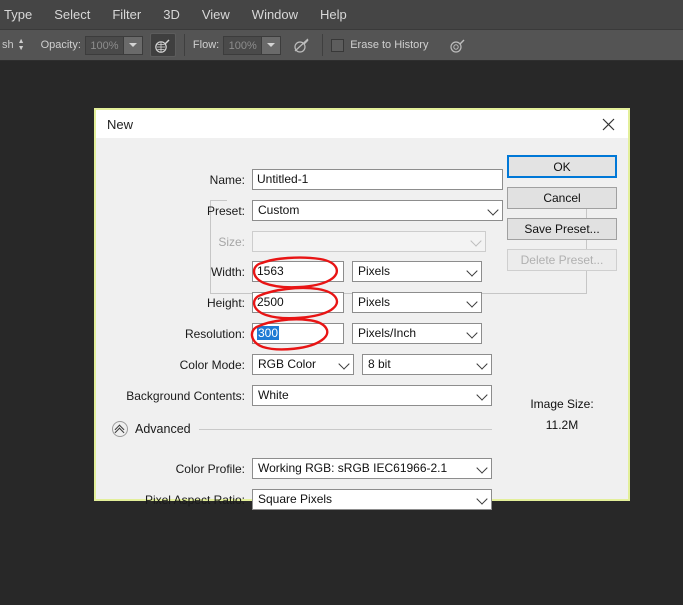 This screenshot has height=605, width=683. I want to click on advanced-section-header: Advanced, so click(302, 429).